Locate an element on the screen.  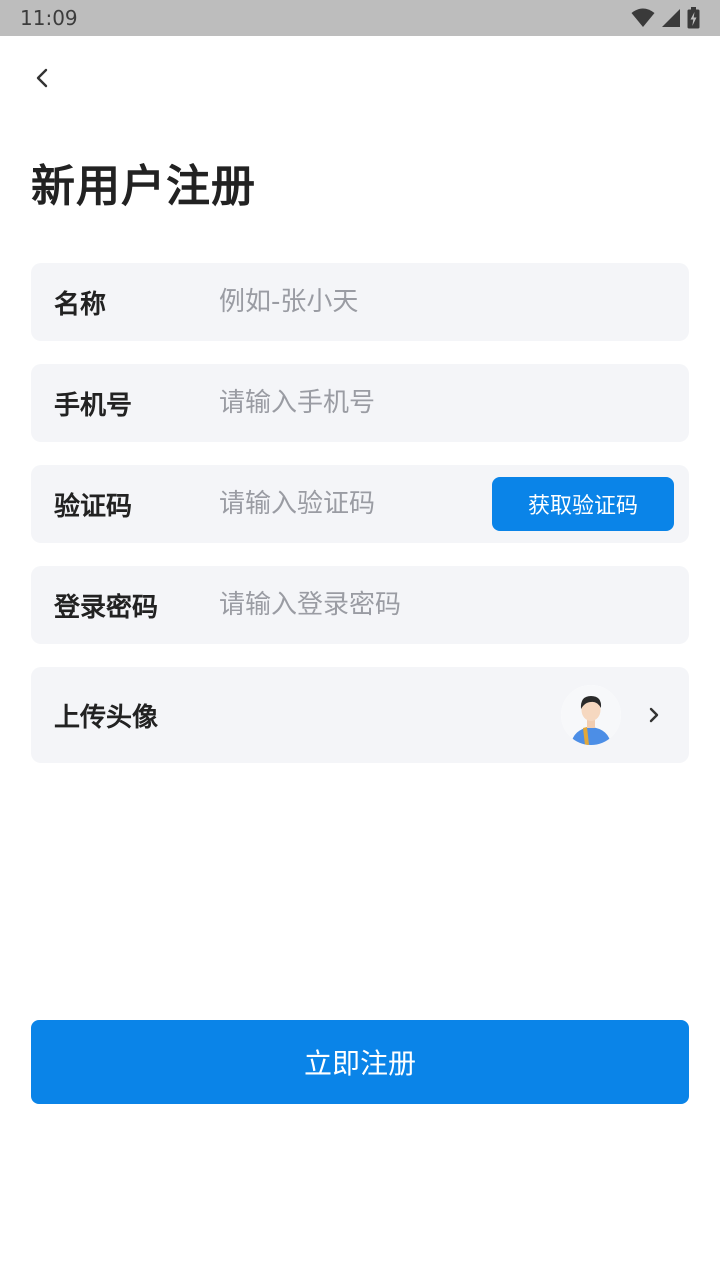
status-bar: 11:09 is located at coordinates (360, 18).